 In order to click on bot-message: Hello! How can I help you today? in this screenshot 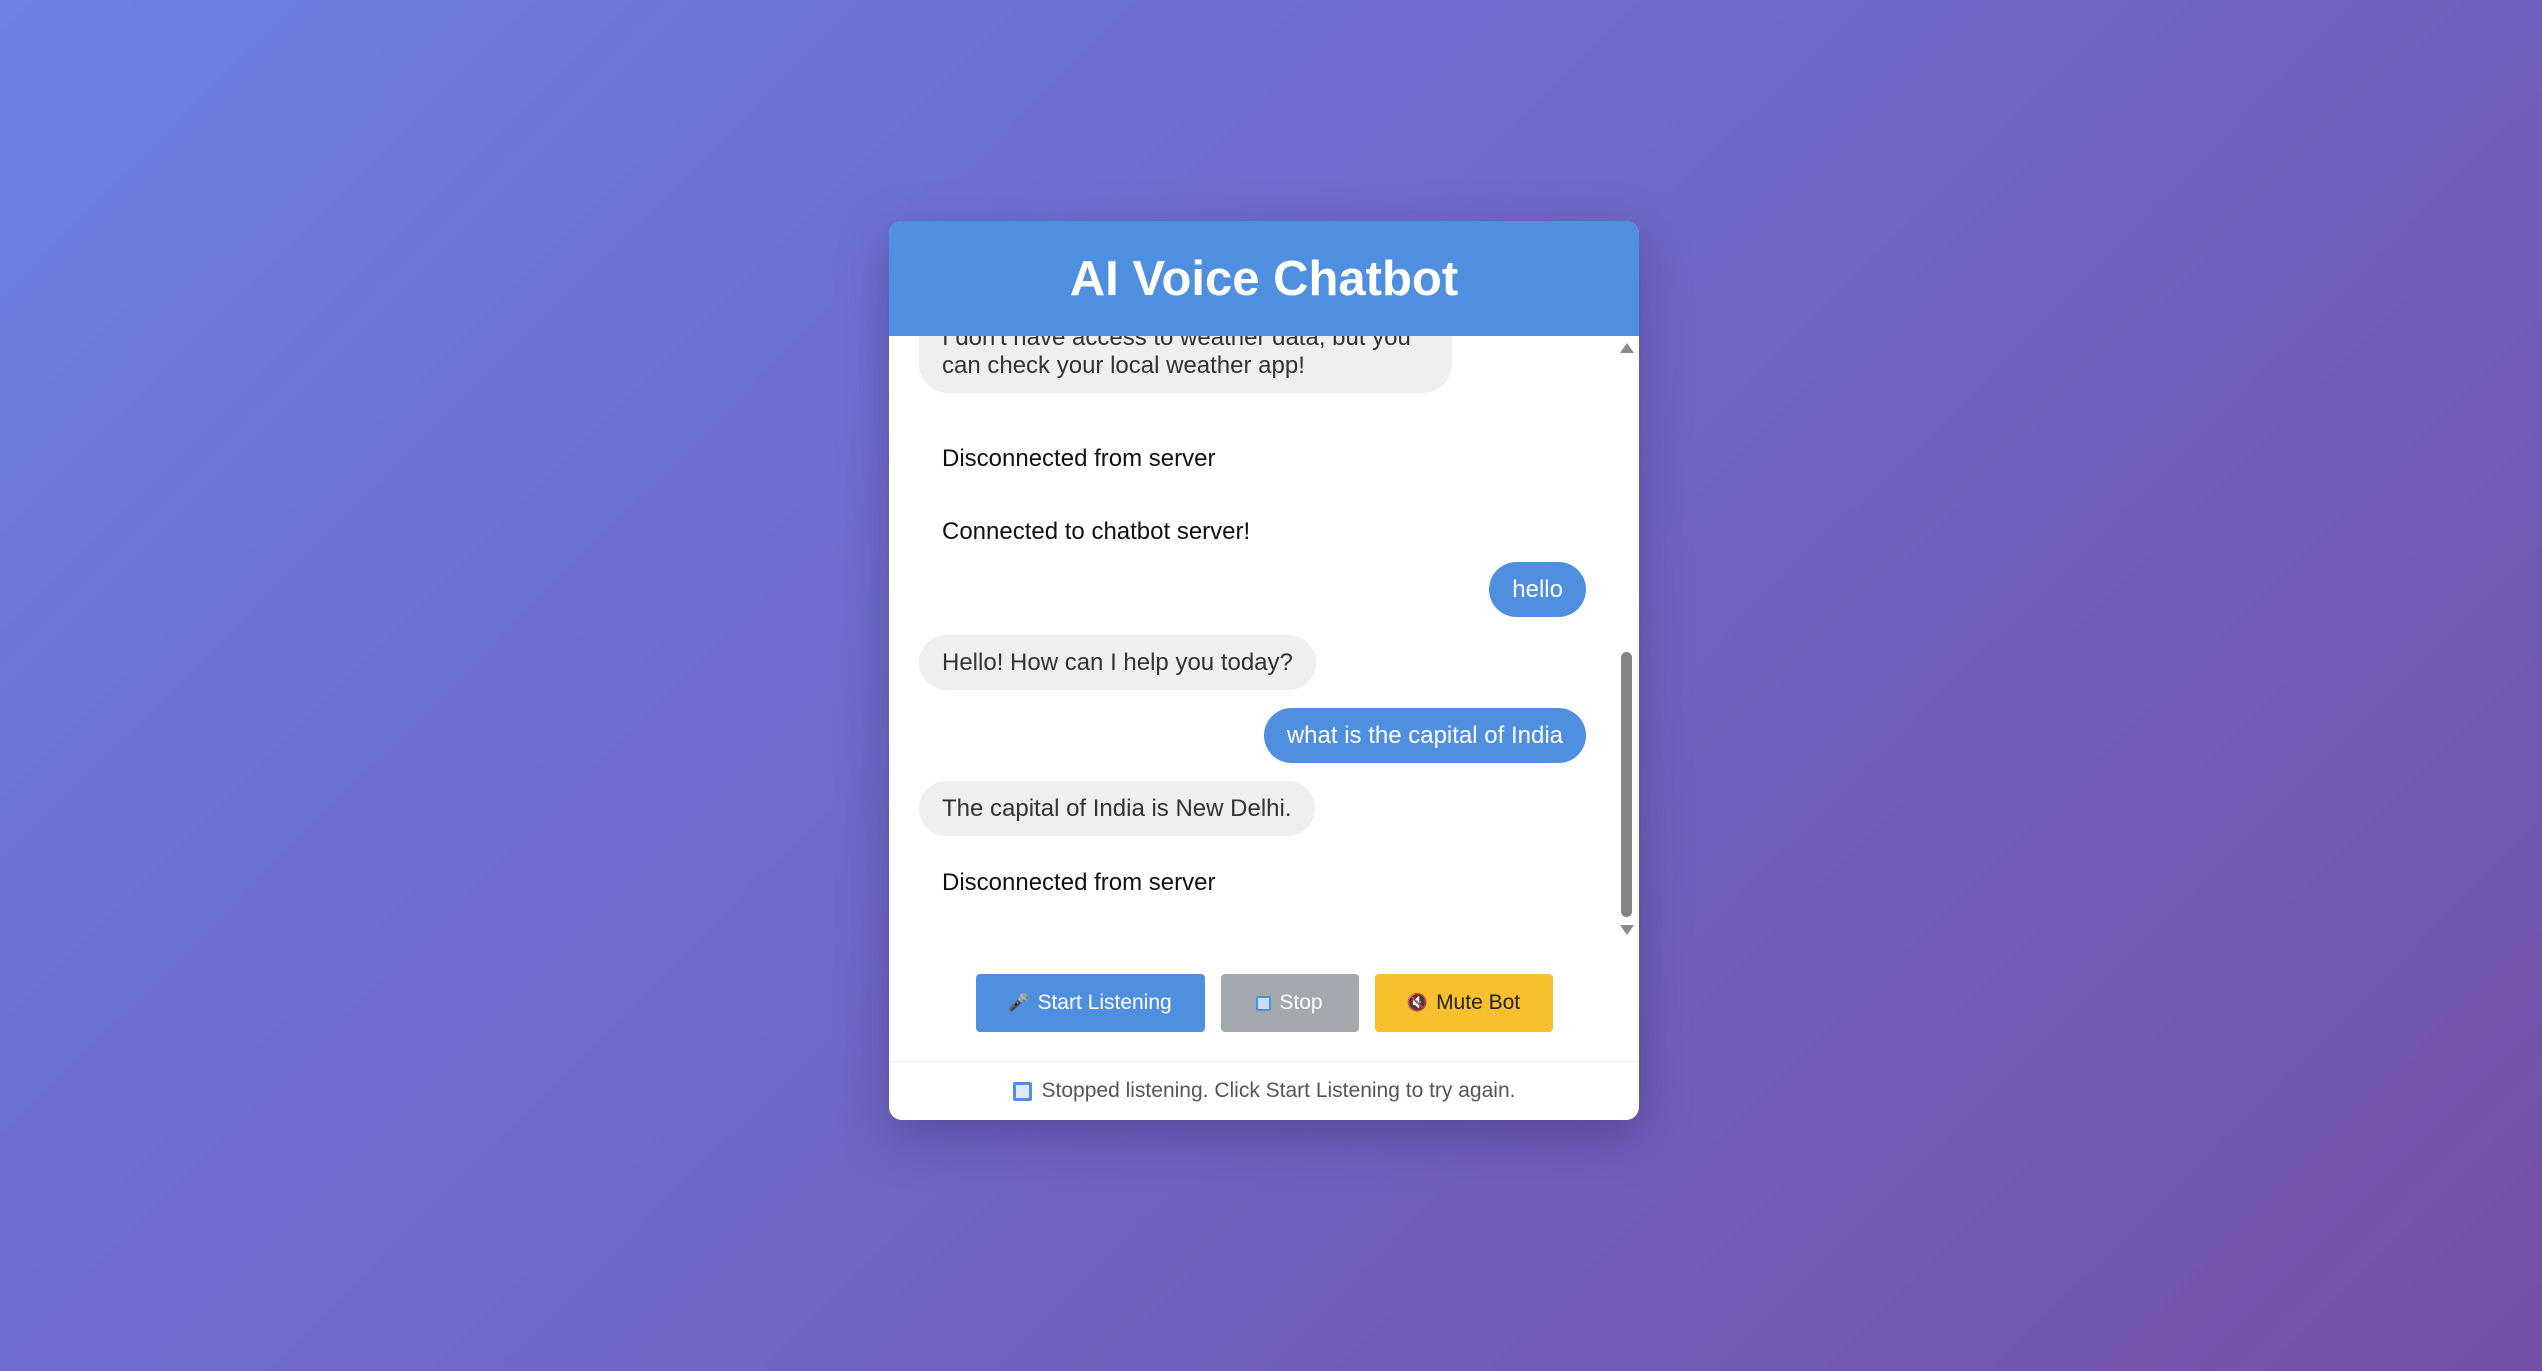, I will do `click(1117, 662)`.